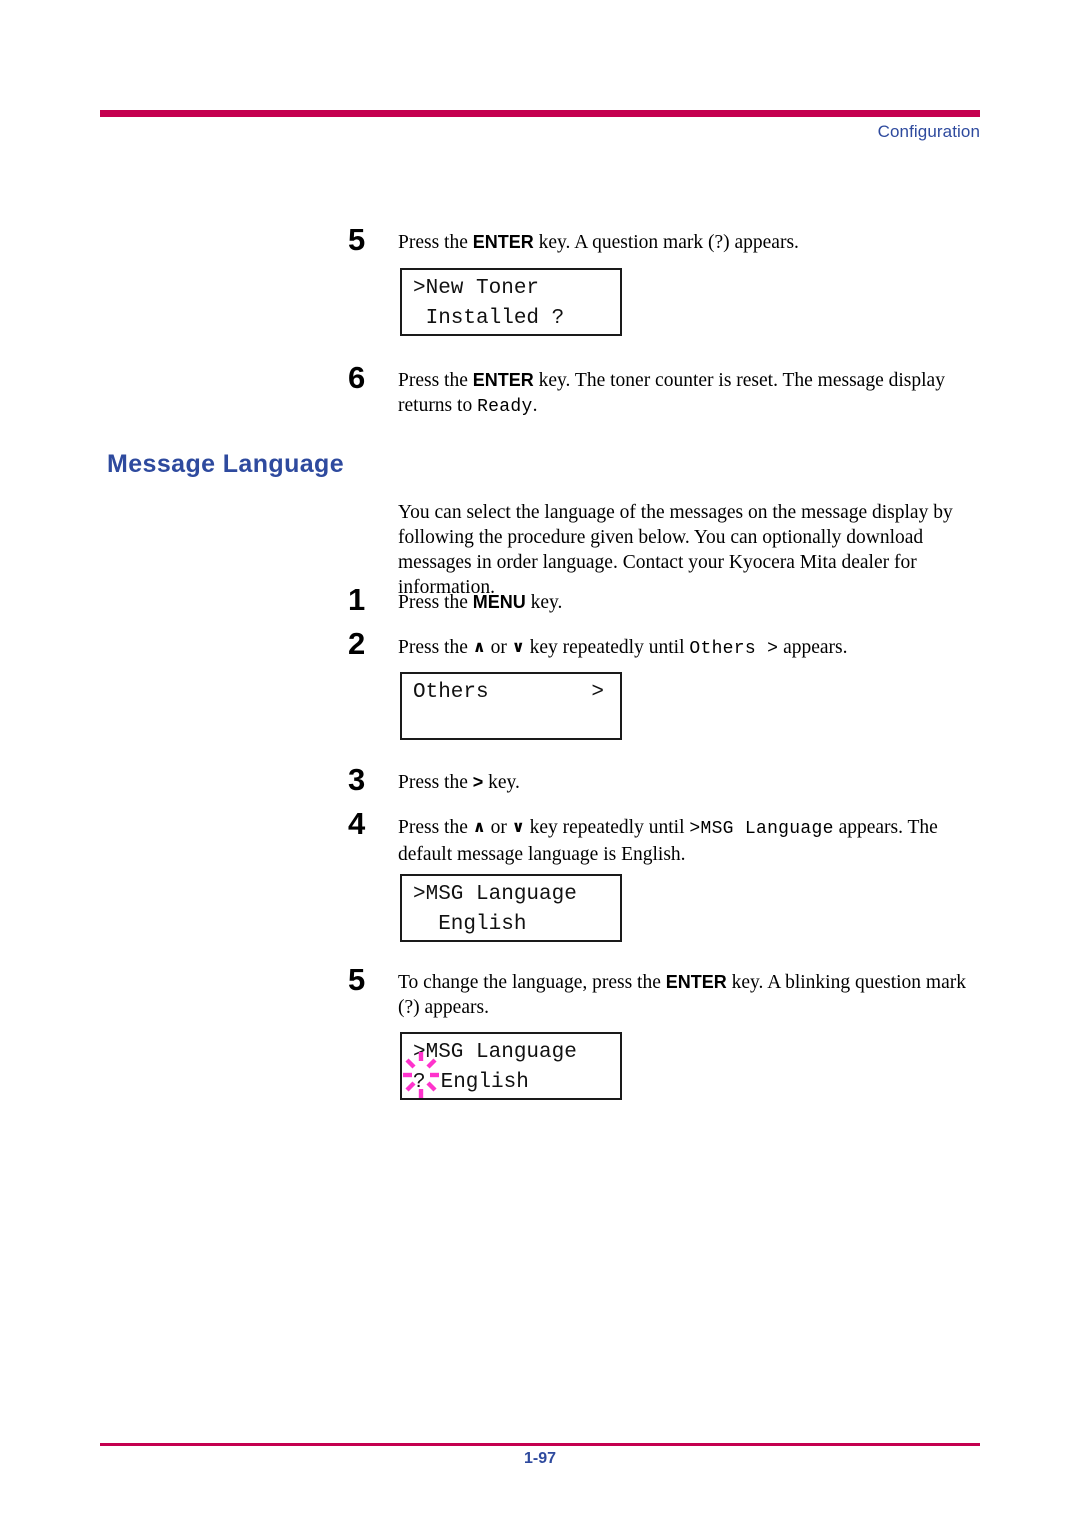  Describe the element at coordinates (540, 113) in the screenshot. I see `header-rule` at that location.